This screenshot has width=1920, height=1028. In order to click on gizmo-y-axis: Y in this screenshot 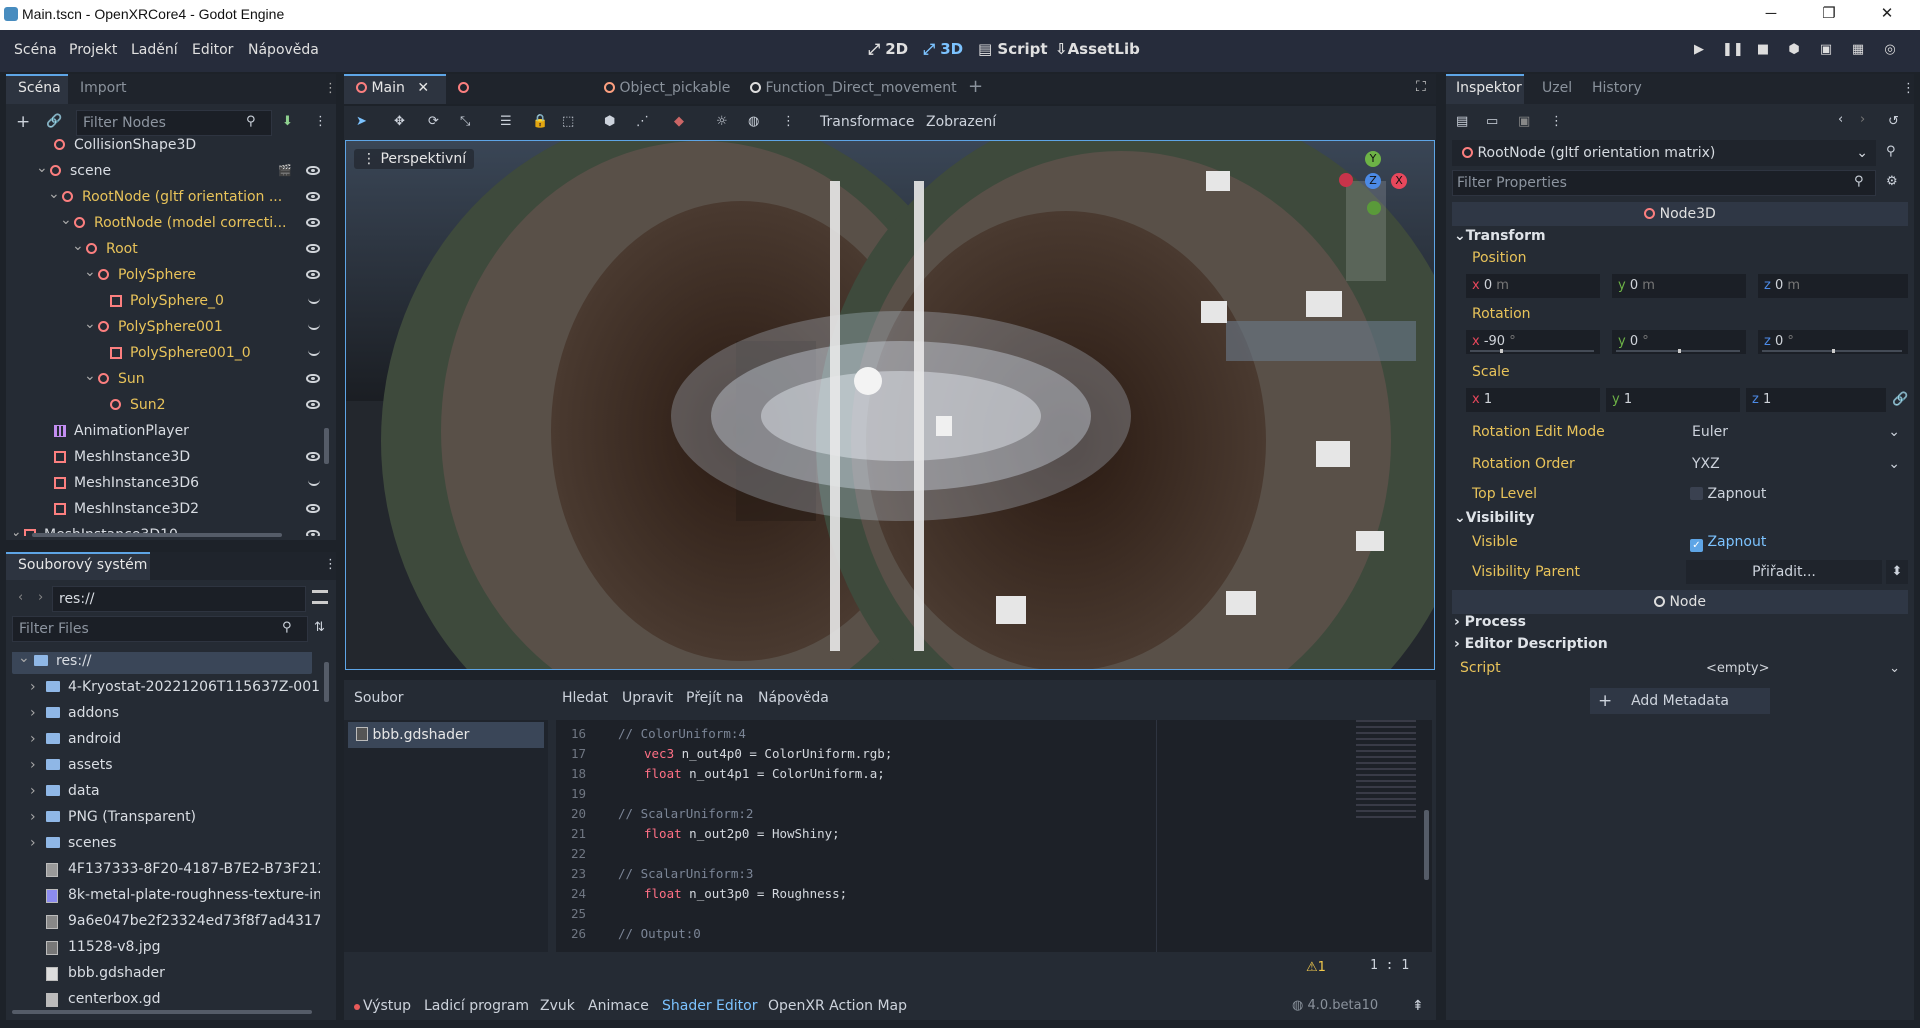, I will do `click(1373, 159)`.